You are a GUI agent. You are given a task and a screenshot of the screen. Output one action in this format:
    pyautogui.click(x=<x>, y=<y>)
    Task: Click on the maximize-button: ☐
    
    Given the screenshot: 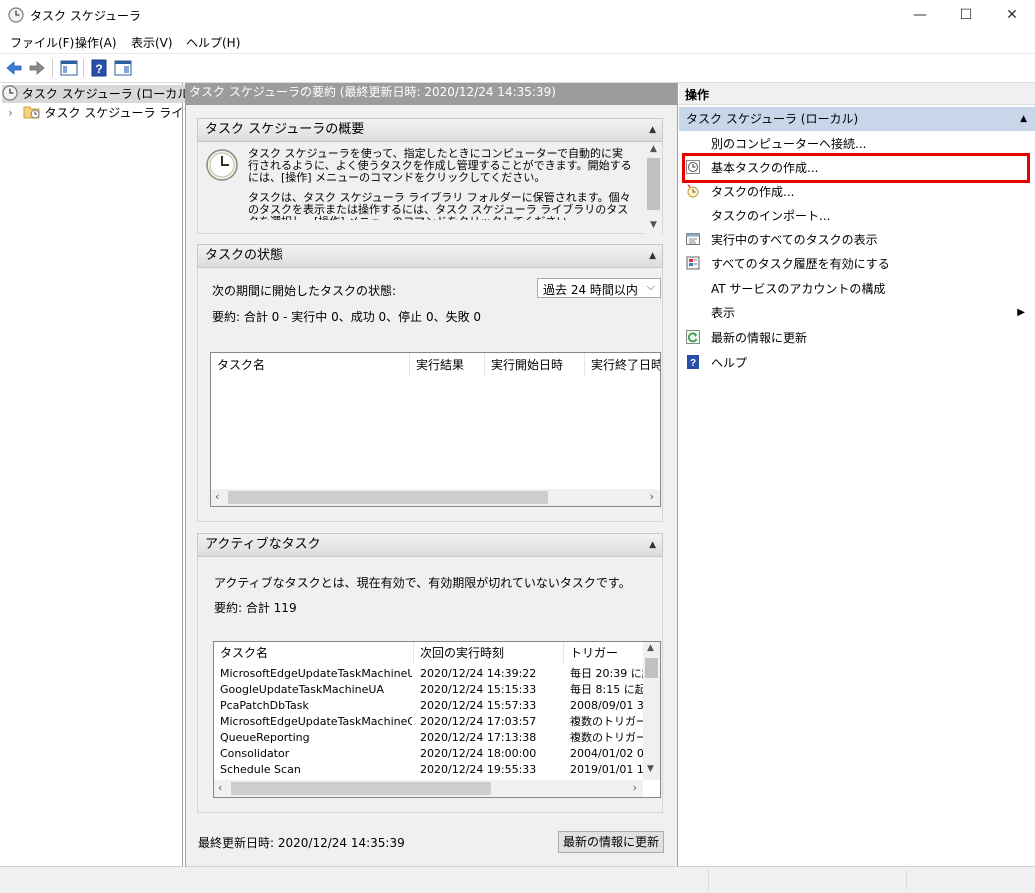 What is the action you would take?
    pyautogui.click(x=966, y=15)
    